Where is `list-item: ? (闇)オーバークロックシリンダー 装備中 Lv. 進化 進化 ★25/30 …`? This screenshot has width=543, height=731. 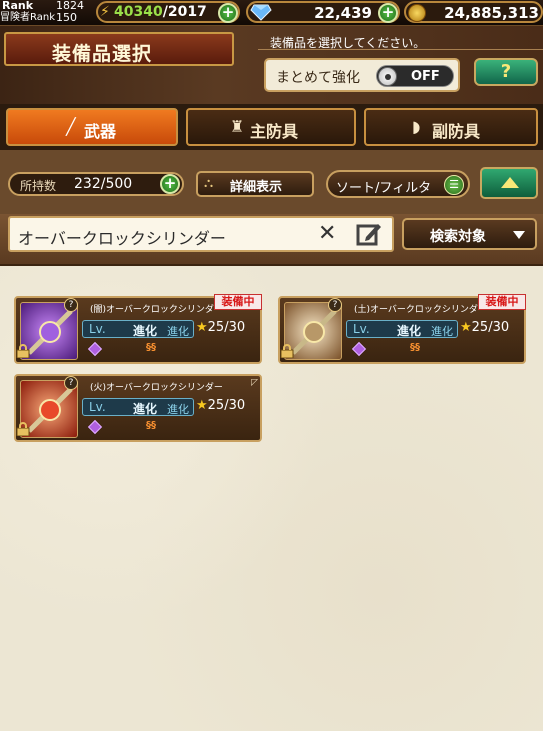 list-item: ? (闇)オーバークロックシリンダー 装備中 Lv. 進化 進化 ★25/30 … is located at coordinates (138, 329).